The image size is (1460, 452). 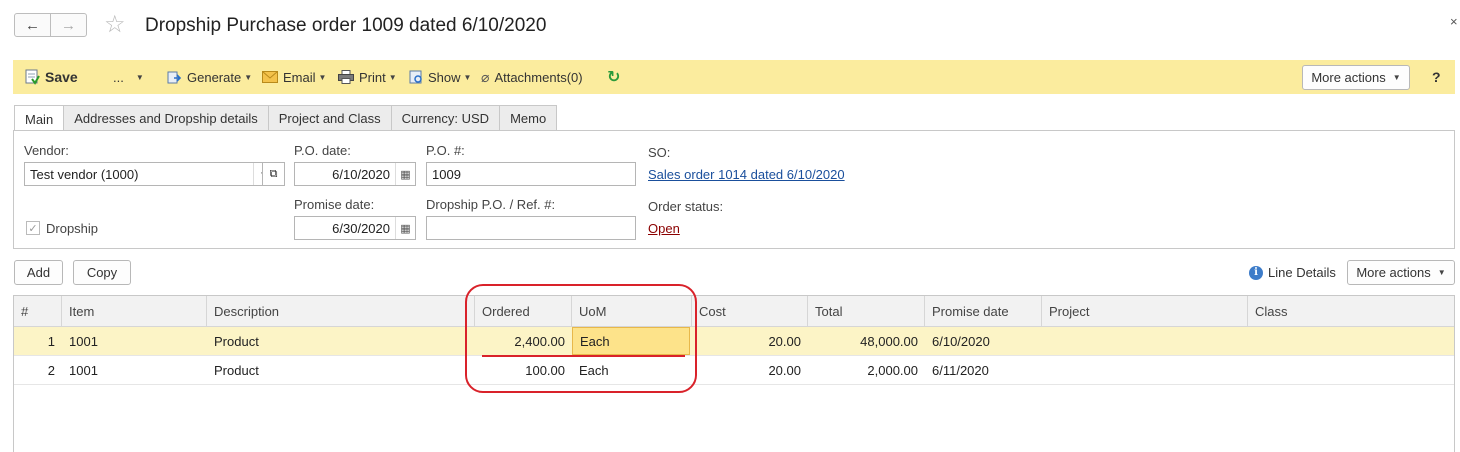 What do you see at coordinates (51, 341) in the screenshot?
I see `row-number: 1` at bounding box center [51, 341].